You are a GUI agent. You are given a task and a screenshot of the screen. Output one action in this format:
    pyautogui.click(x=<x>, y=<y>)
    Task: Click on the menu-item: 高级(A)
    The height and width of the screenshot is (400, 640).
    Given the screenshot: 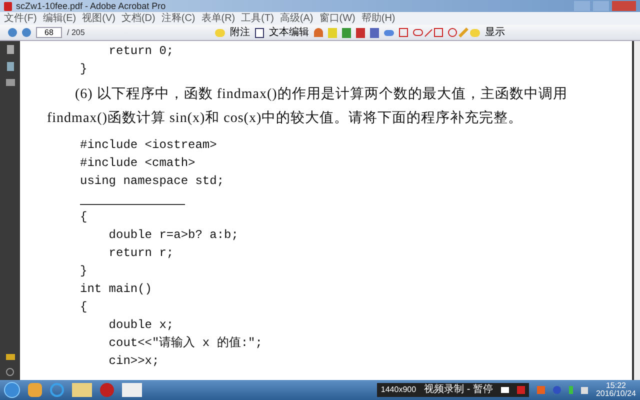 What is the action you would take?
    pyautogui.click(x=297, y=19)
    